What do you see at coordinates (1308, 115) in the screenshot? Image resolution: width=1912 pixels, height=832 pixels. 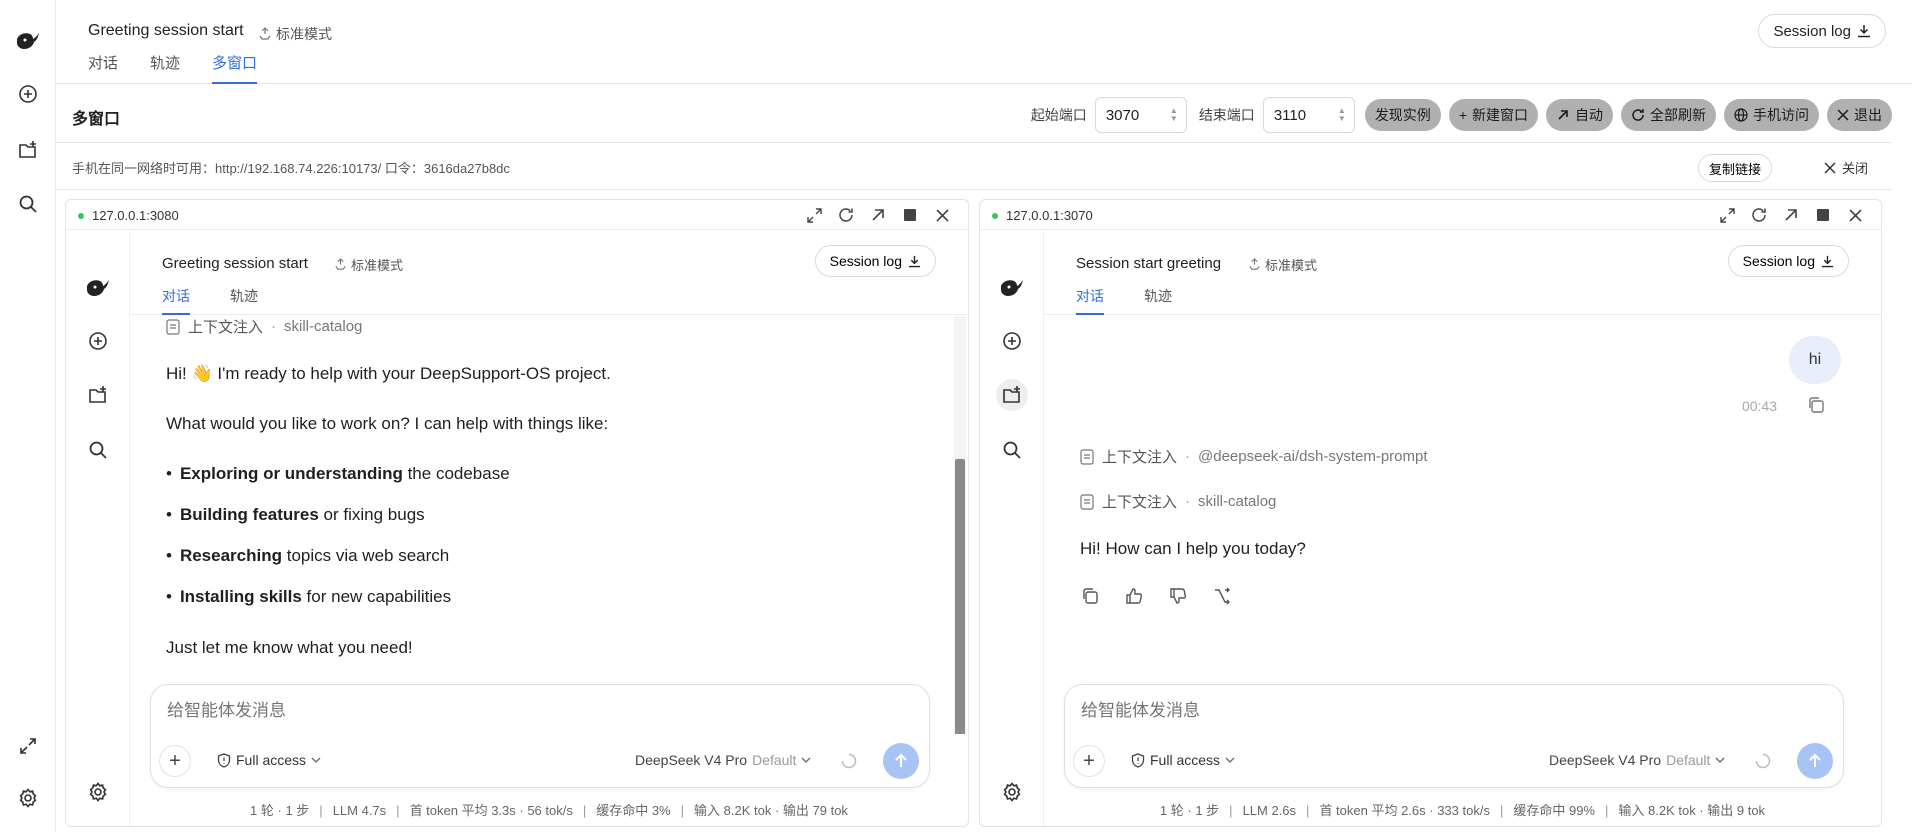 I see `end-port-input: 3110 ▲ ▼` at bounding box center [1308, 115].